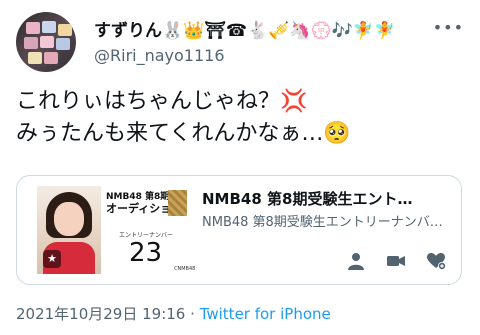 This screenshot has height=335, width=480. I want to click on photo-face, so click(69, 219).